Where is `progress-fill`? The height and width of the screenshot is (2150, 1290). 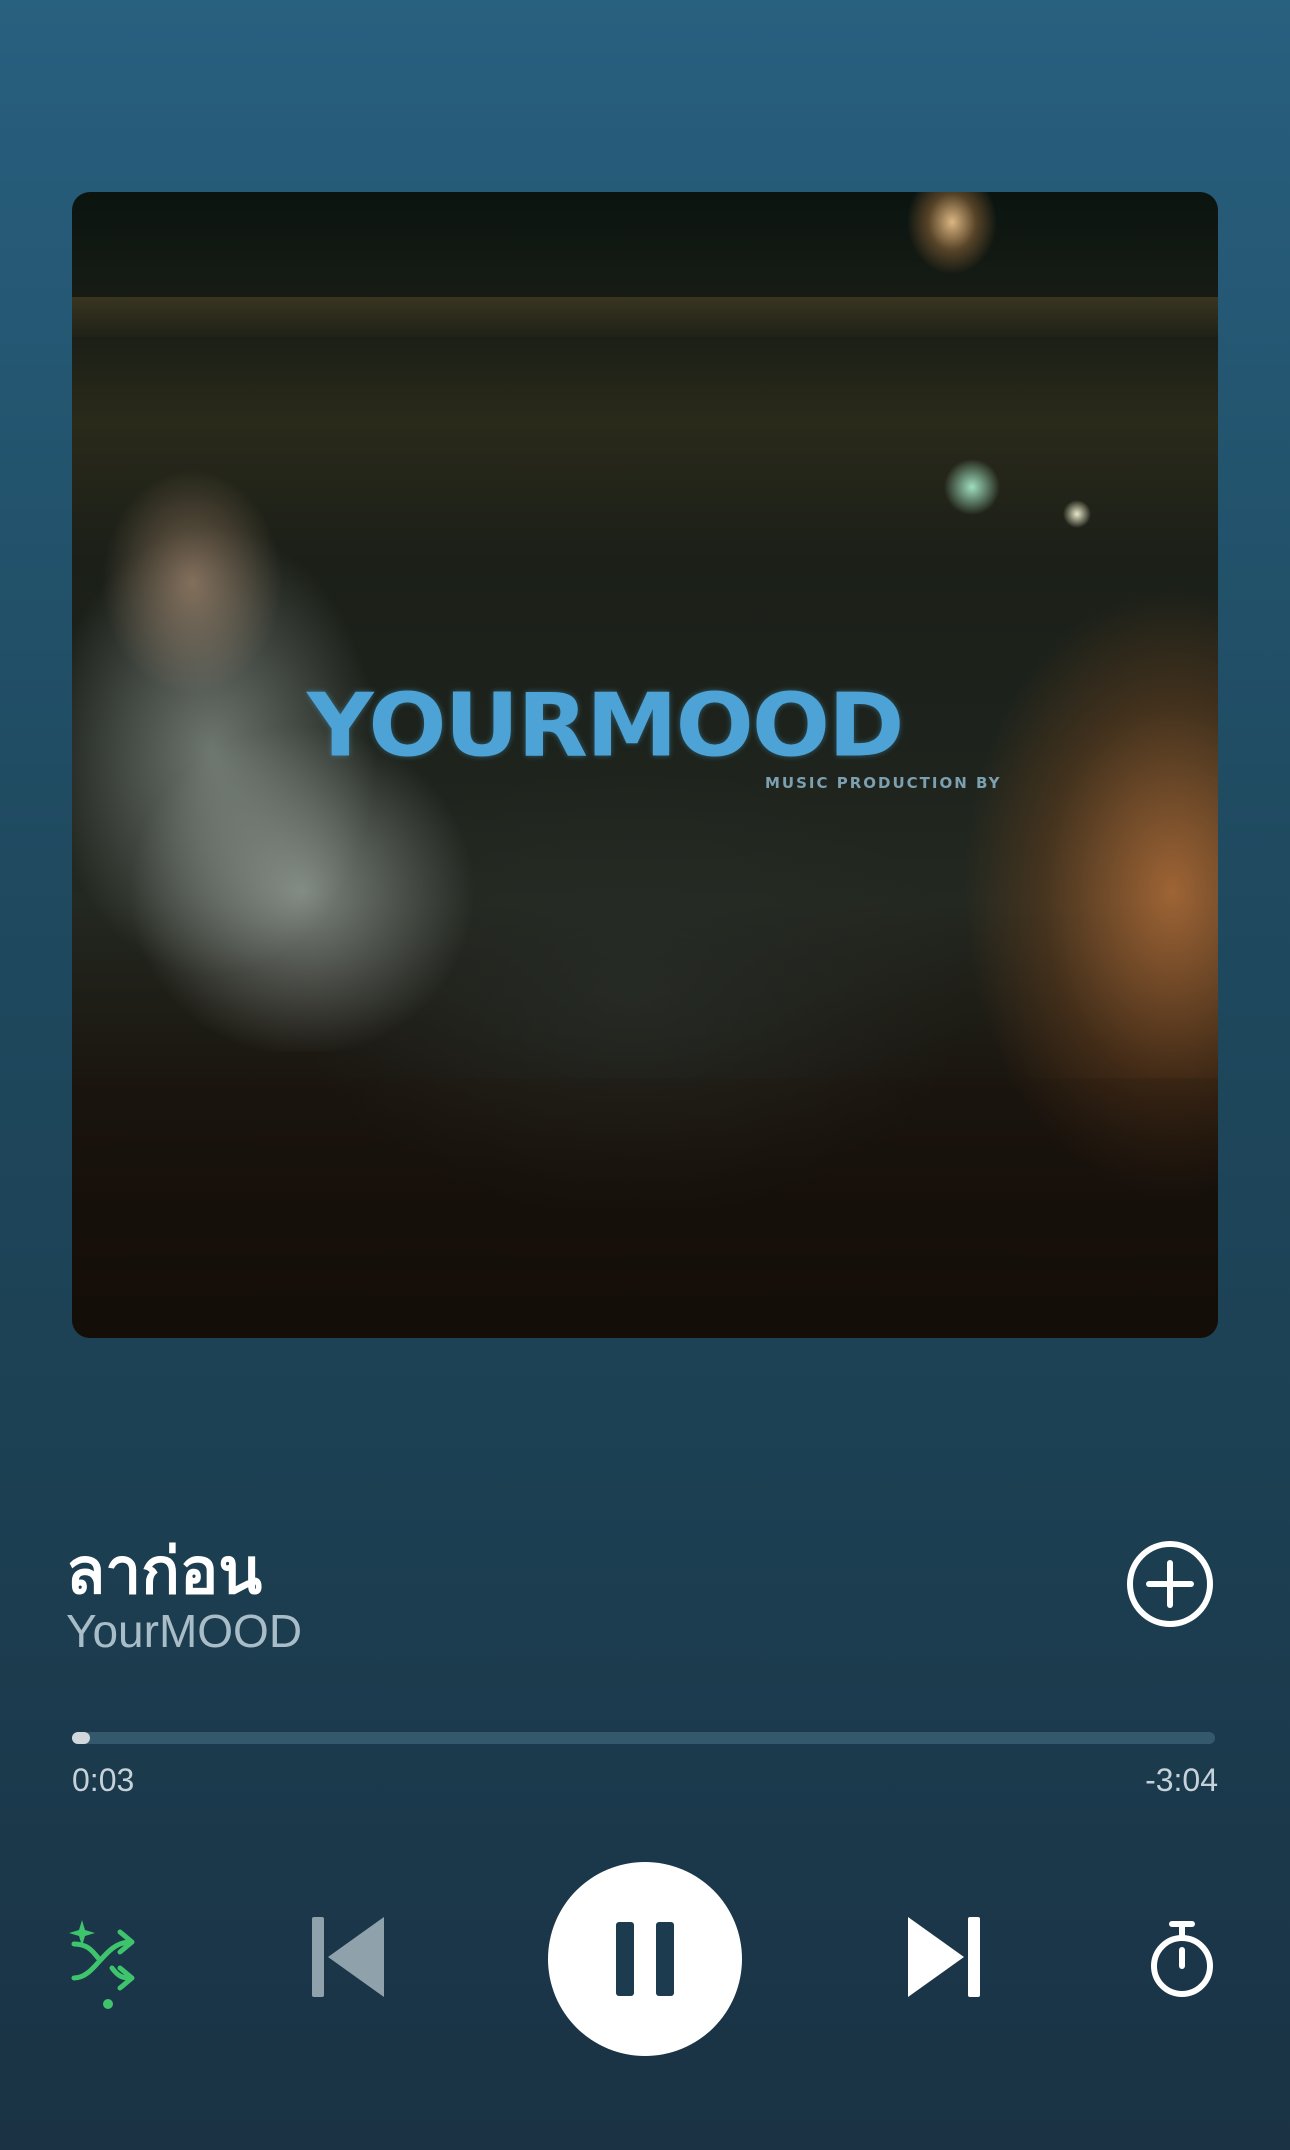 progress-fill is located at coordinates (81, 1738).